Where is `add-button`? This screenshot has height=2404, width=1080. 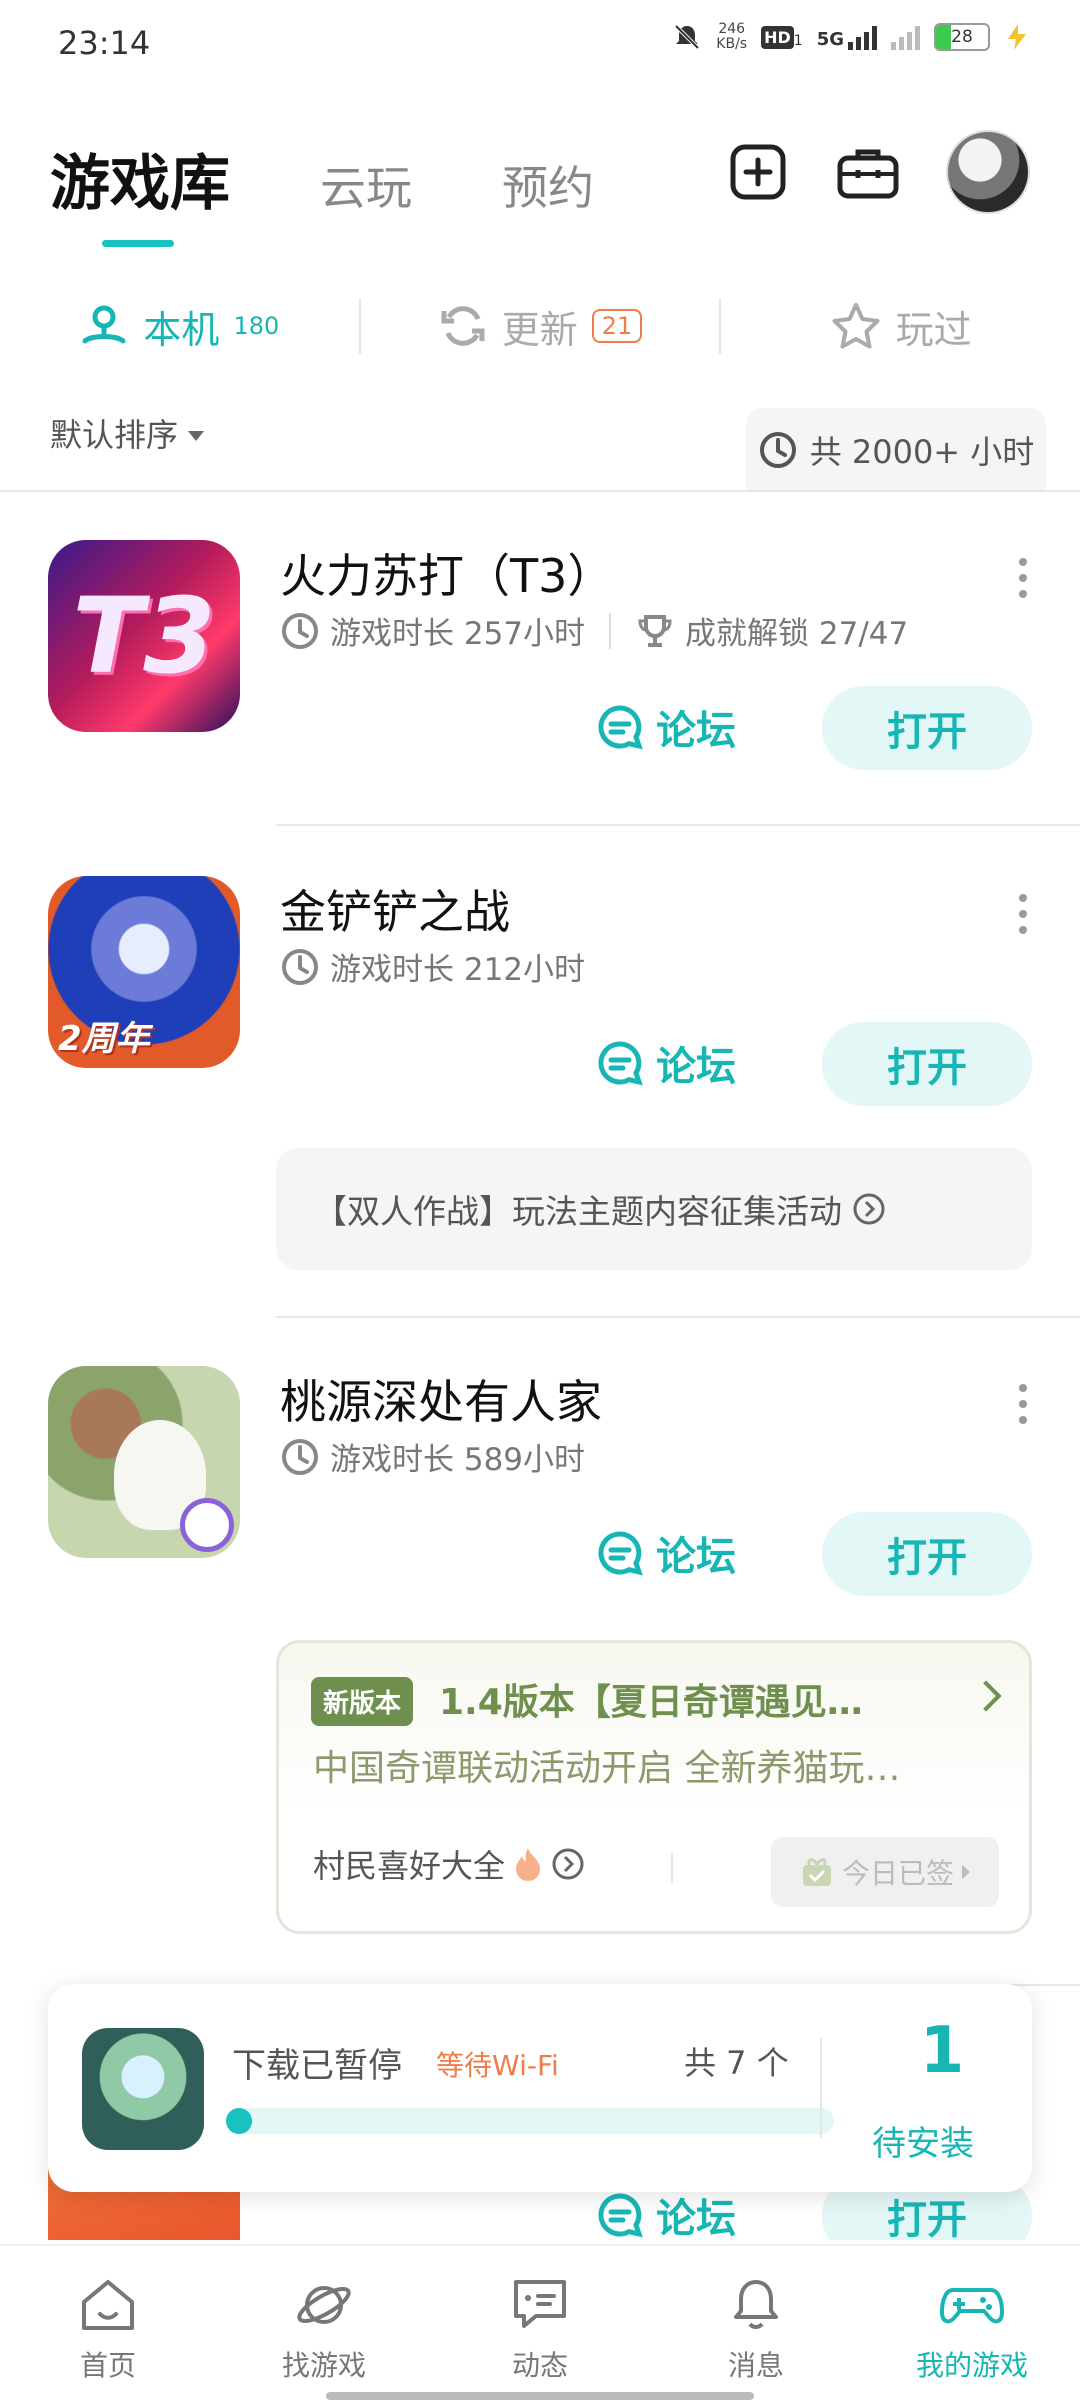 add-button is located at coordinates (758, 172).